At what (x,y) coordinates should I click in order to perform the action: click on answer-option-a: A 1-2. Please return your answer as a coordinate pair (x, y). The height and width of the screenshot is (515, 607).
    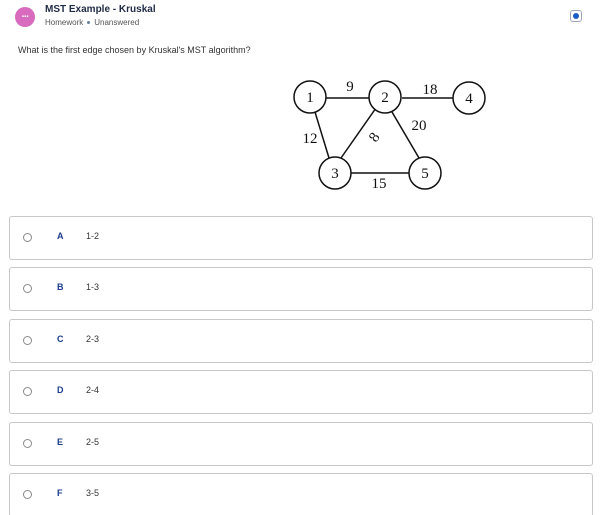
    Looking at the image, I should click on (301, 238).